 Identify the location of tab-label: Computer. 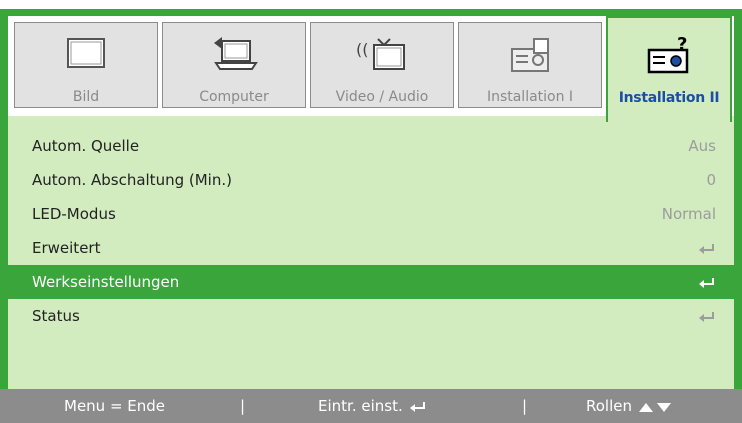
(234, 97).